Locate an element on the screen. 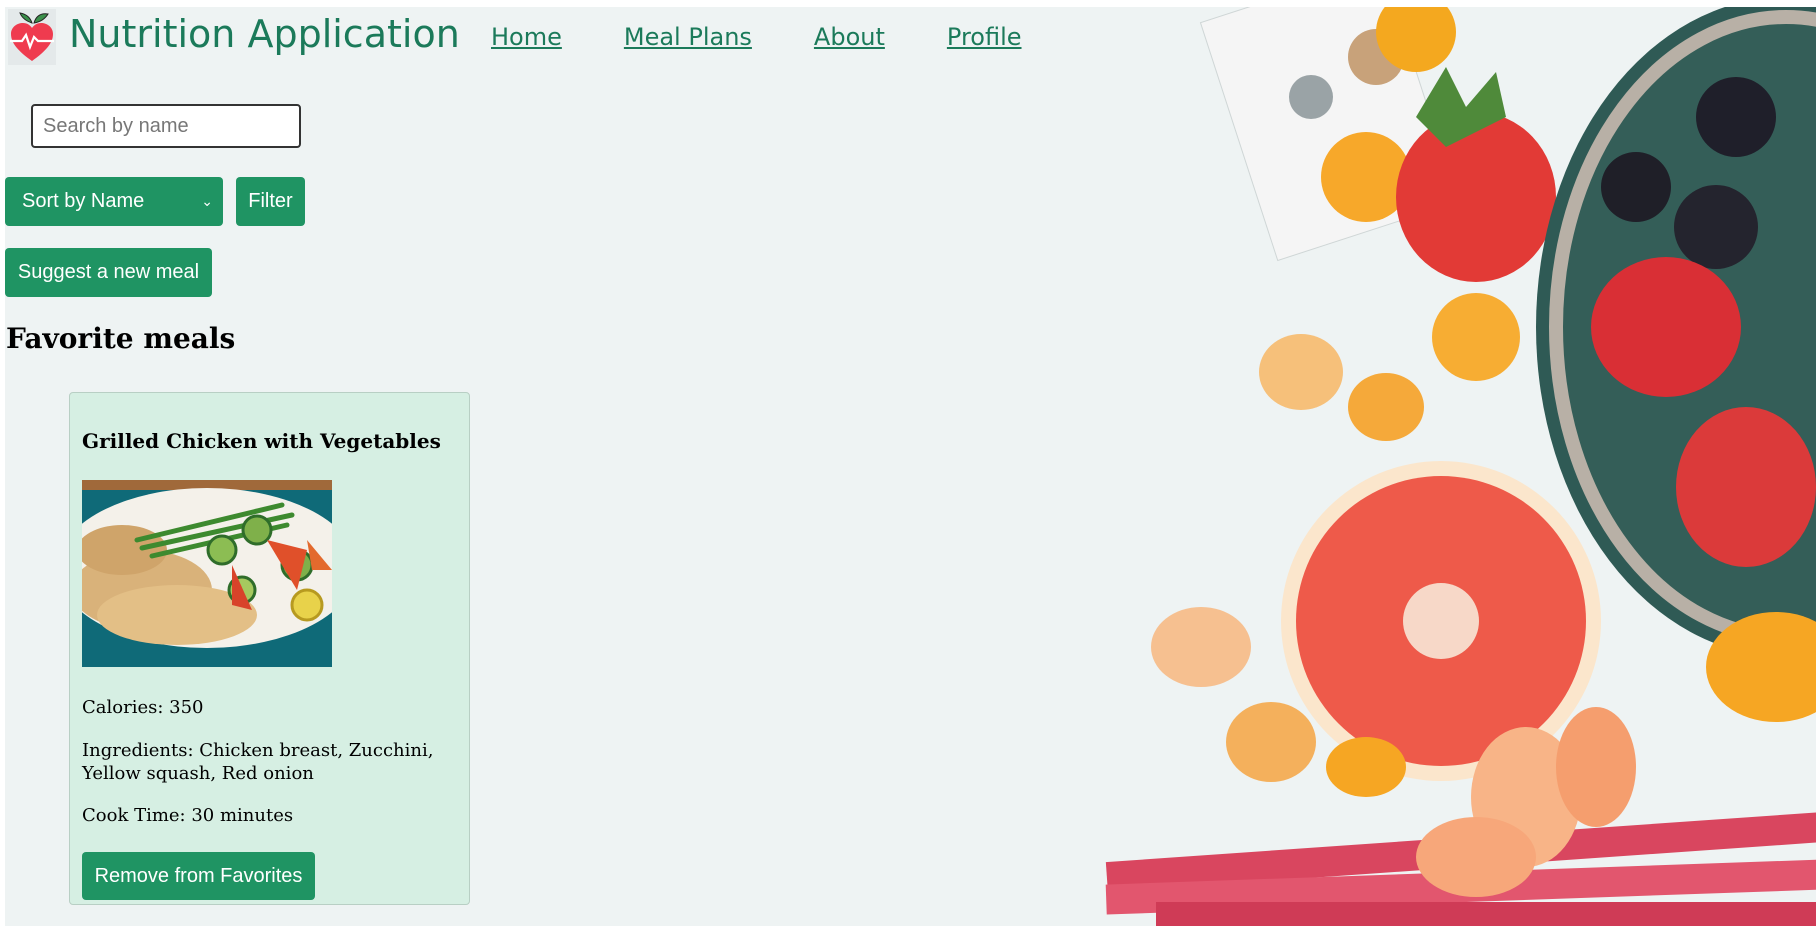 The width and height of the screenshot is (1816, 926). sort-select-value: Sort by Name is located at coordinates (83, 201).